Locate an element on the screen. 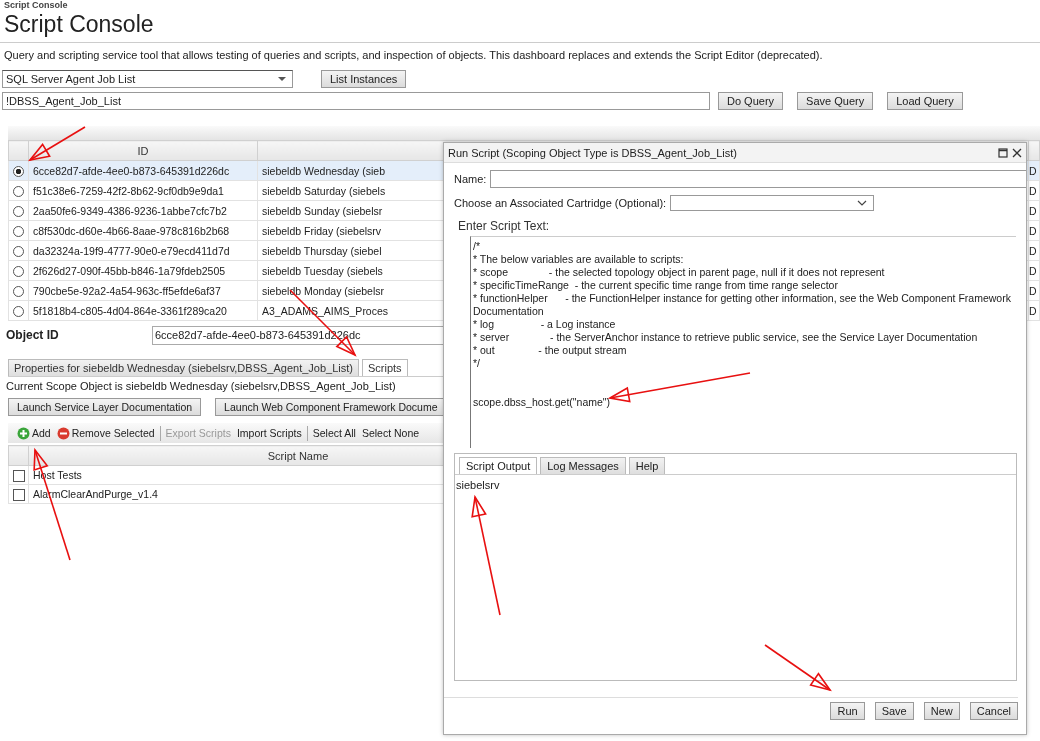 The width and height of the screenshot is (1040, 741). breadcrumb: Script Console is located at coordinates (36, 5).